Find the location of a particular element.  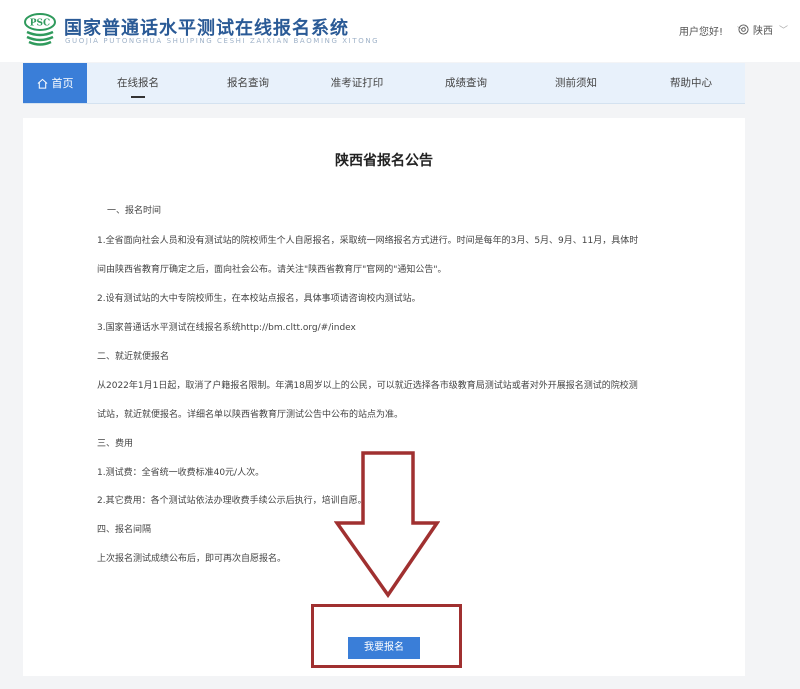

down-arrow-annotation-icon is located at coordinates (387, 524).